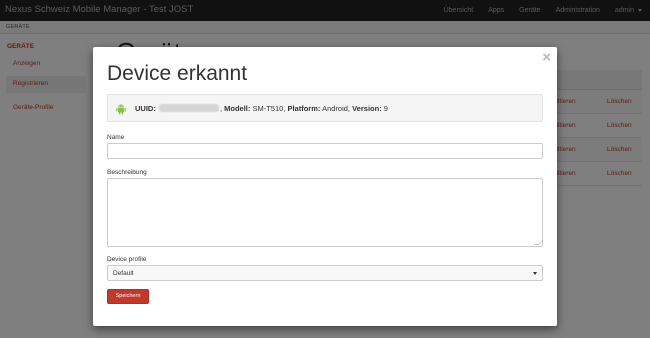 Image resolution: width=650 pixels, height=338 pixels. I want to click on platform-value: Android, so click(335, 108).